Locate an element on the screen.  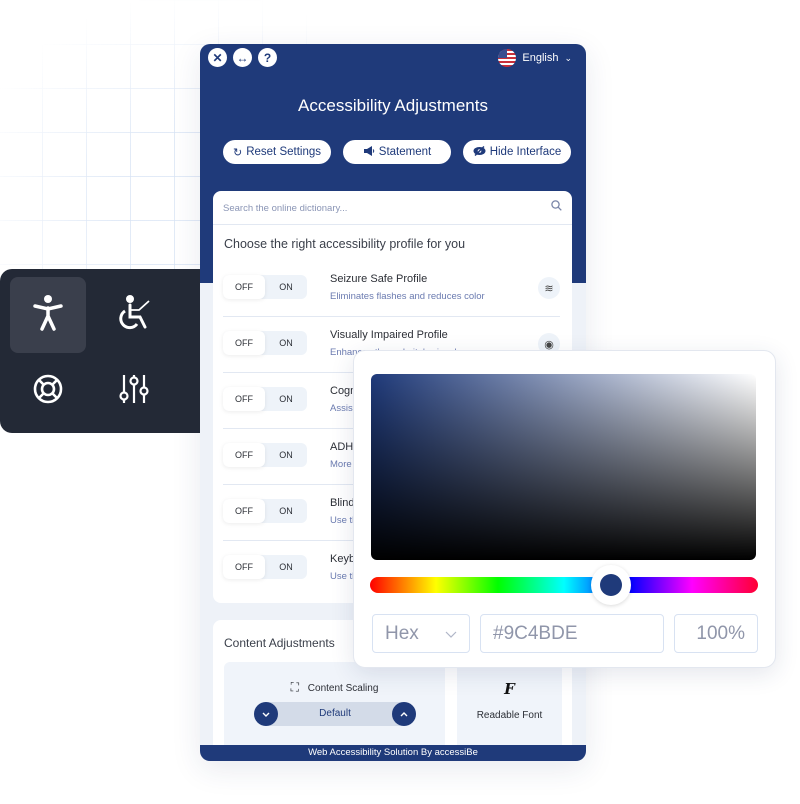
readable-font-button: F Readable Font is located at coordinates (509, 707).